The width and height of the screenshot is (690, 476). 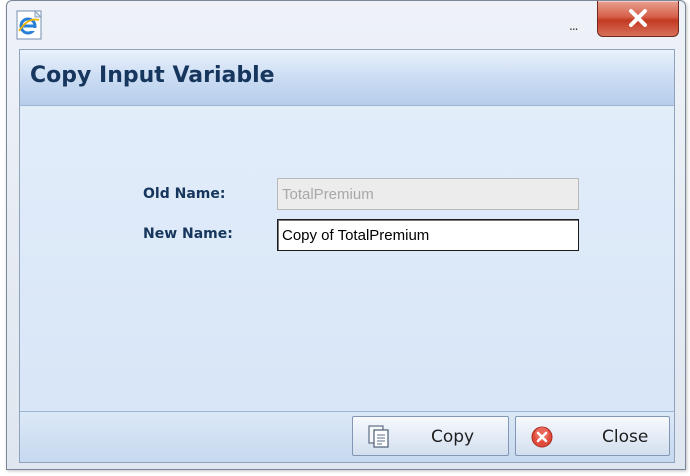 I want to click on ie-icon, so click(x=30, y=25).